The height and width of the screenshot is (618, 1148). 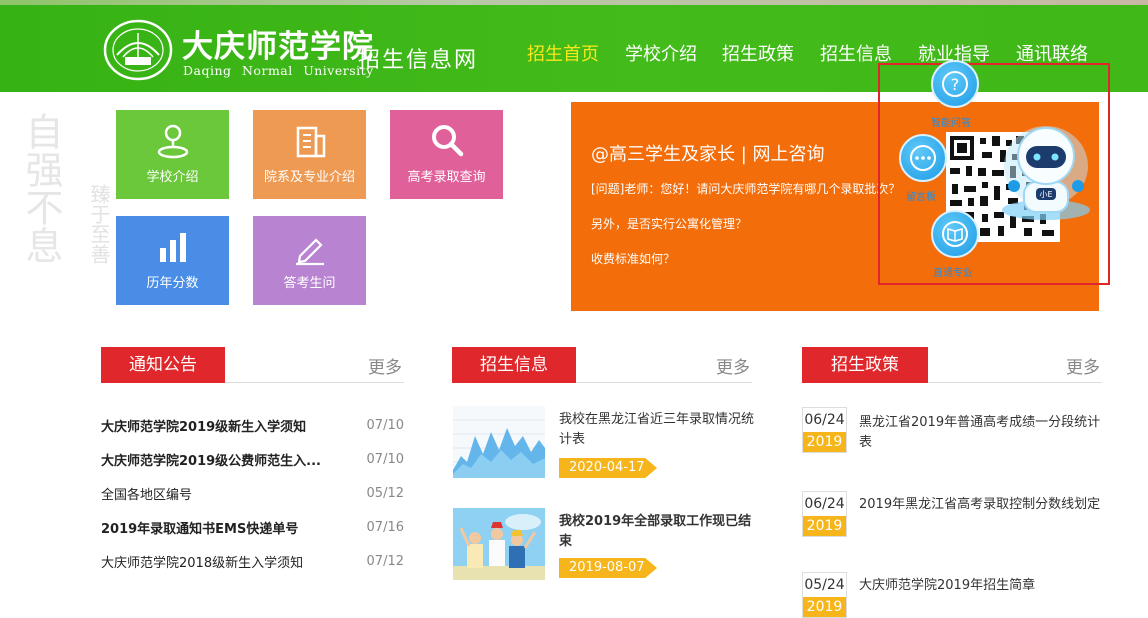 What do you see at coordinates (446, 177) in the screenshot?
I see `tile-admission-query-label: 高考录取查询` at bounding box center [446, 177].